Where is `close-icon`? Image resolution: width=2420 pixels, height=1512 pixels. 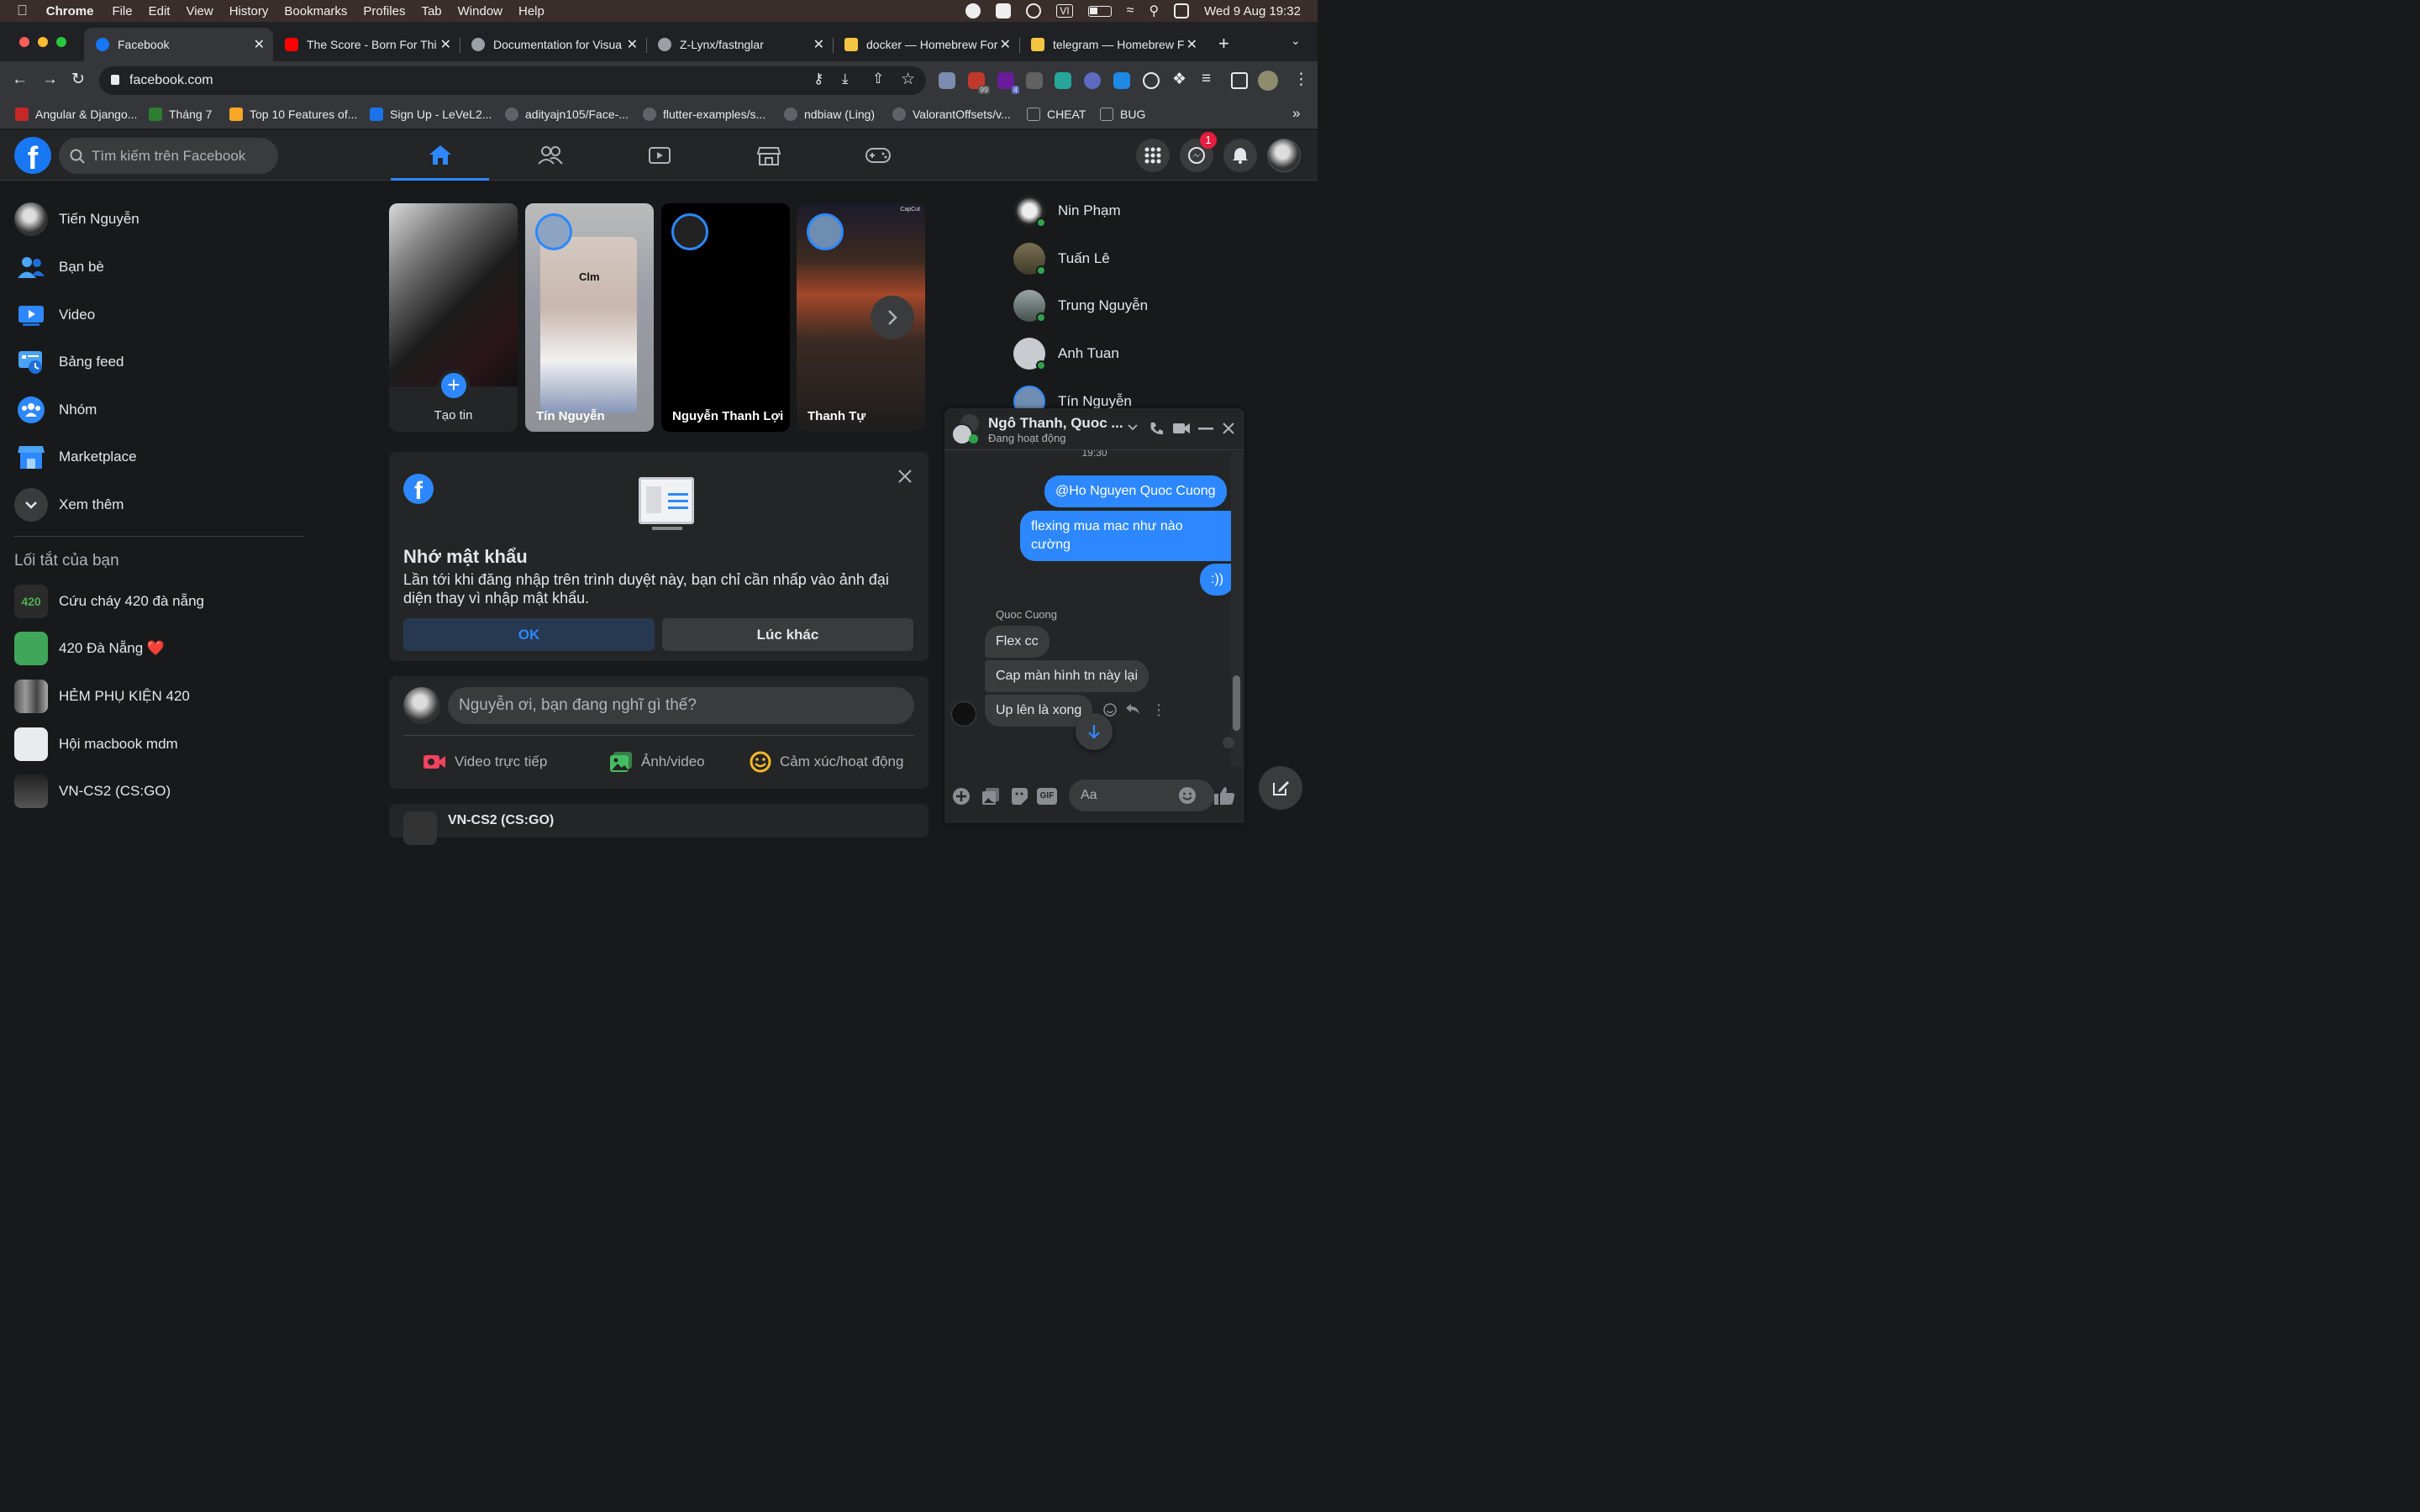 close-icon is located at coordinates (905, 476).